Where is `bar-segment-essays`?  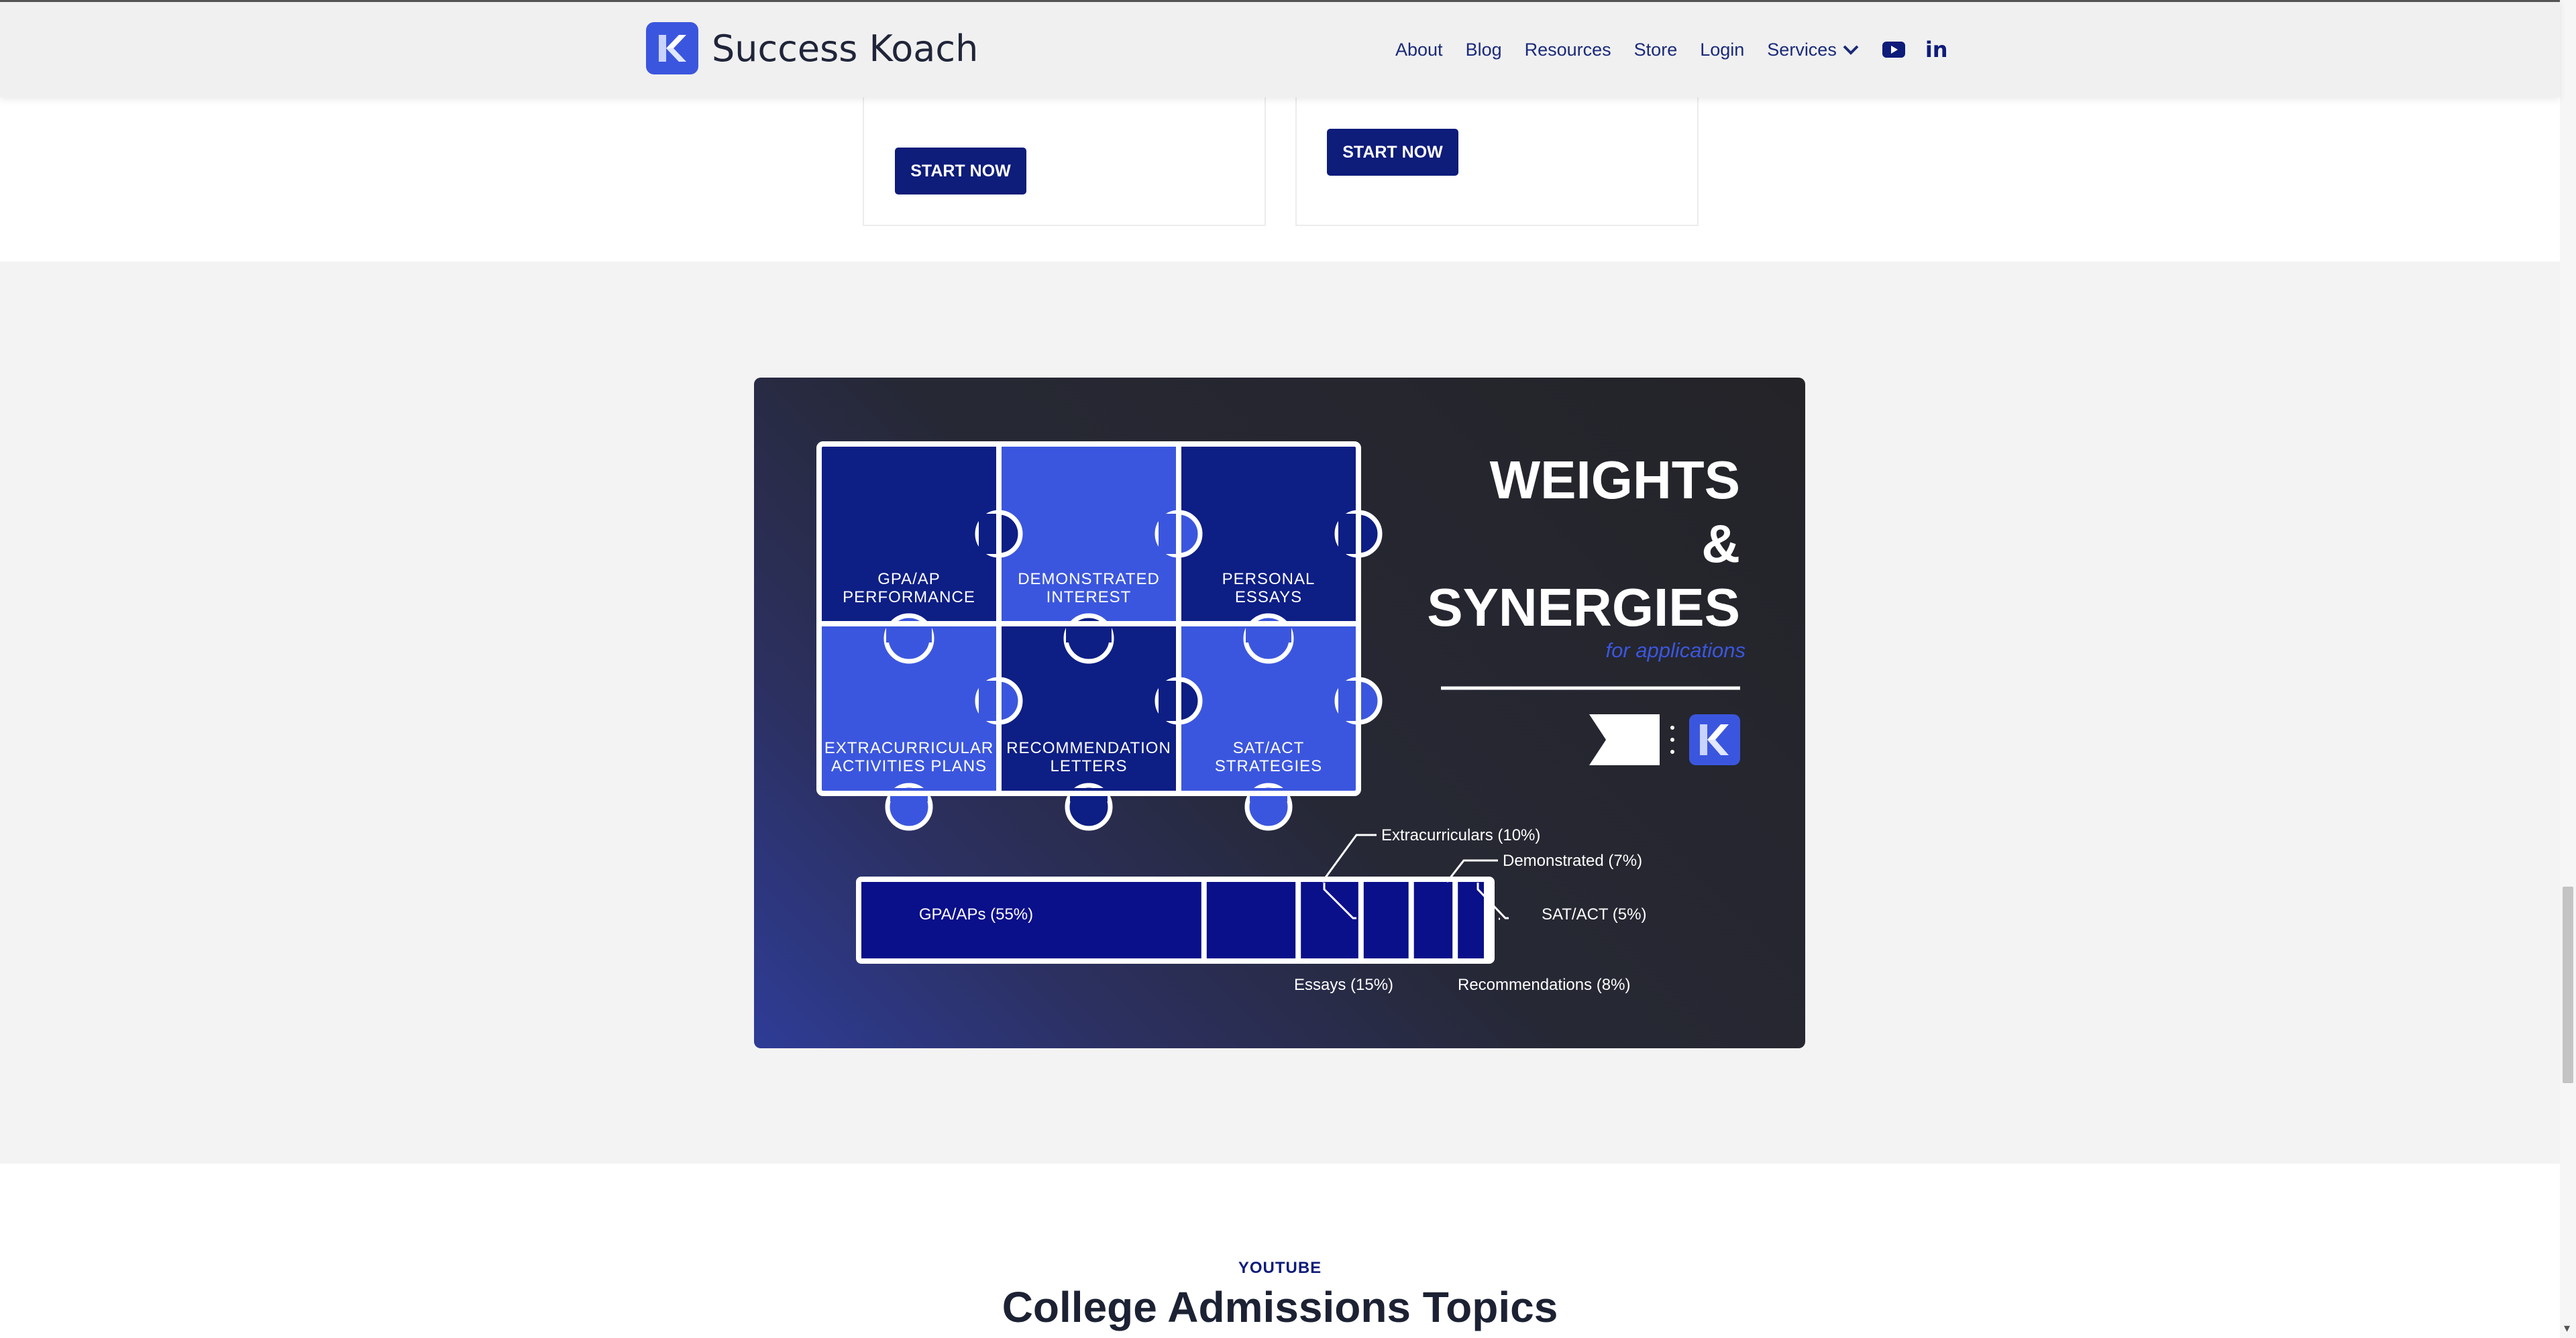 bar-segment-essays is located at coordinates (1251, 920).